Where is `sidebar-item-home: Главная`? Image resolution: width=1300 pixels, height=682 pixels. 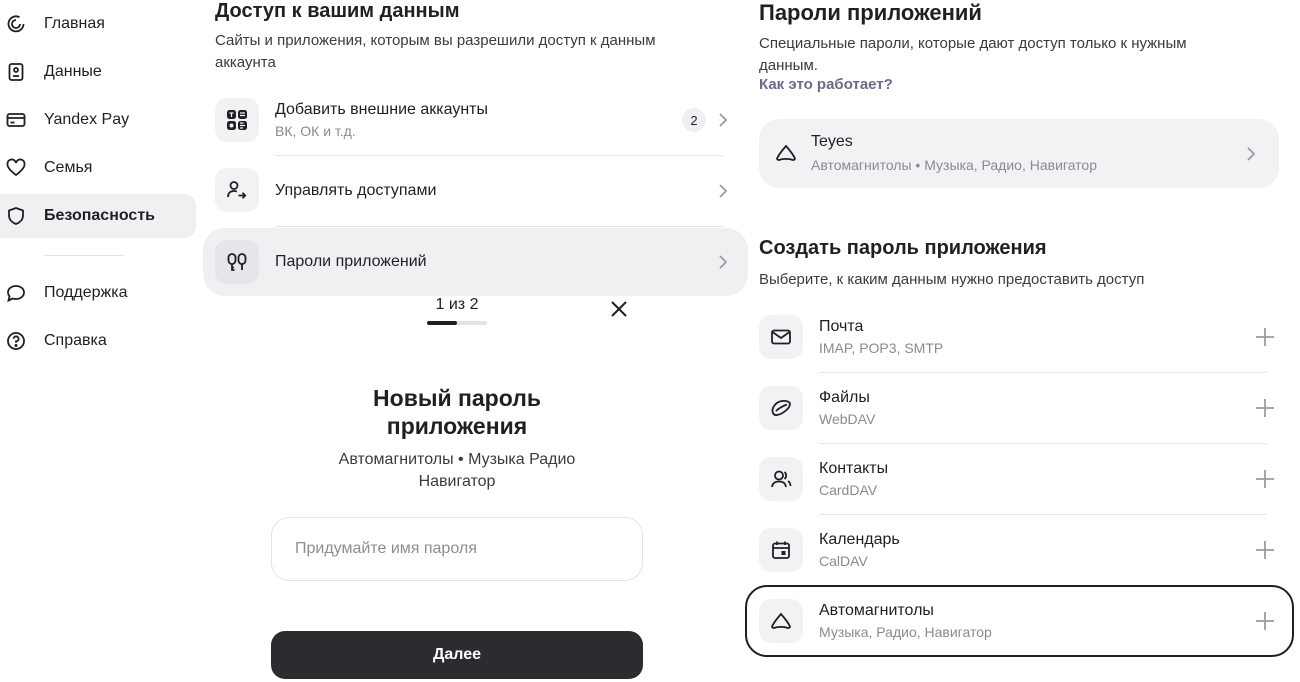
sidebar-item-home: Главная is located at coordinates (98, 24).